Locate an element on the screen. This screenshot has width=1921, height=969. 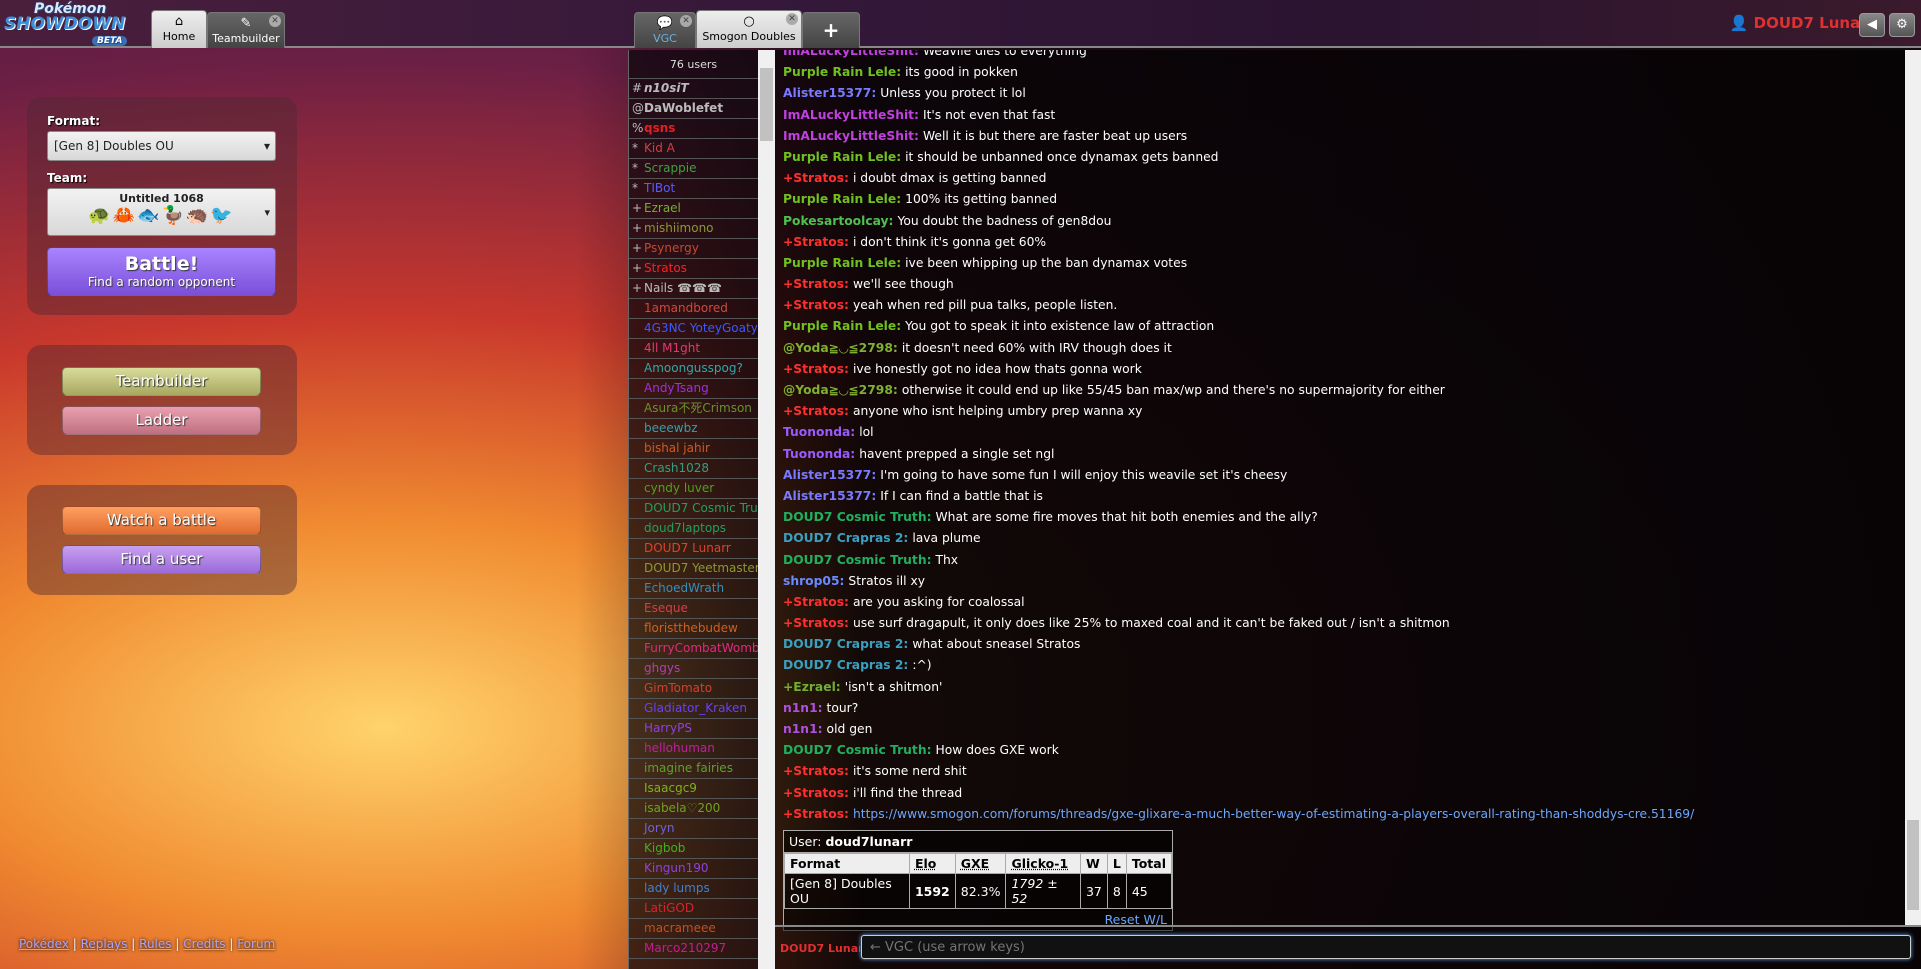
user-list-item: Kingun190 is located at coordinates (693, 869).